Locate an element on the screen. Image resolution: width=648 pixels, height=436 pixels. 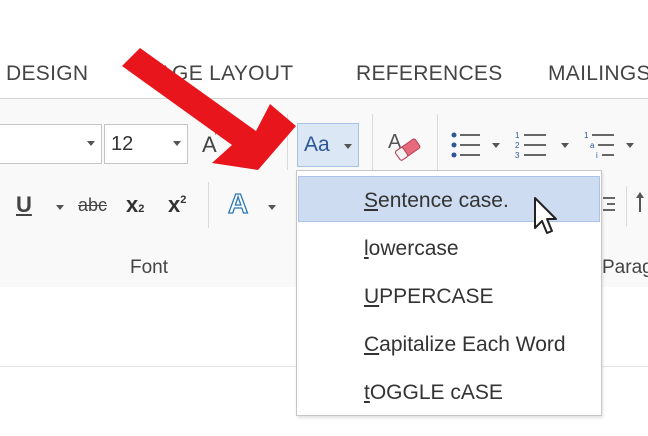
align-right-icon is located at coordinates (610, 206).